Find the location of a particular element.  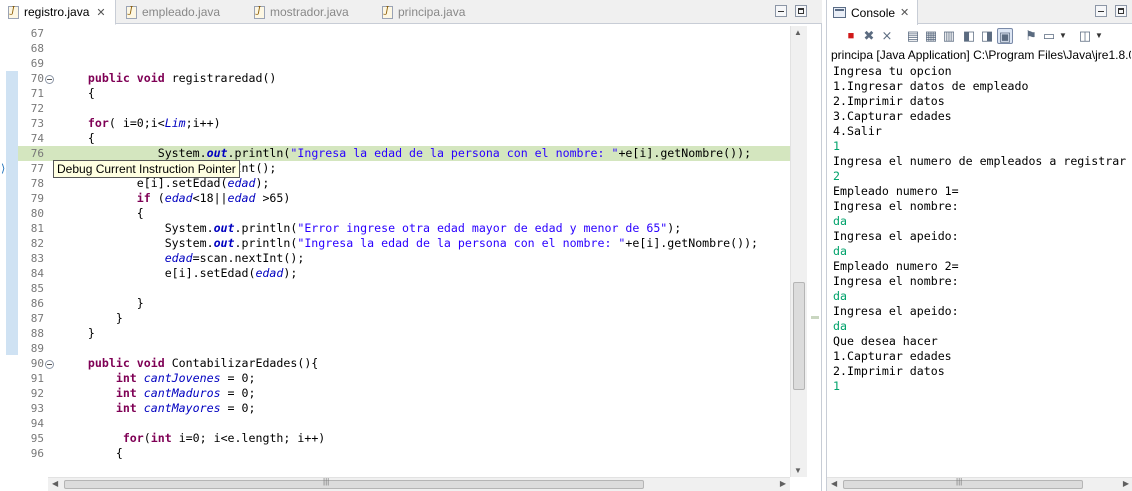

pin-icon: ⚑ is located at coordinates (1031, 36).